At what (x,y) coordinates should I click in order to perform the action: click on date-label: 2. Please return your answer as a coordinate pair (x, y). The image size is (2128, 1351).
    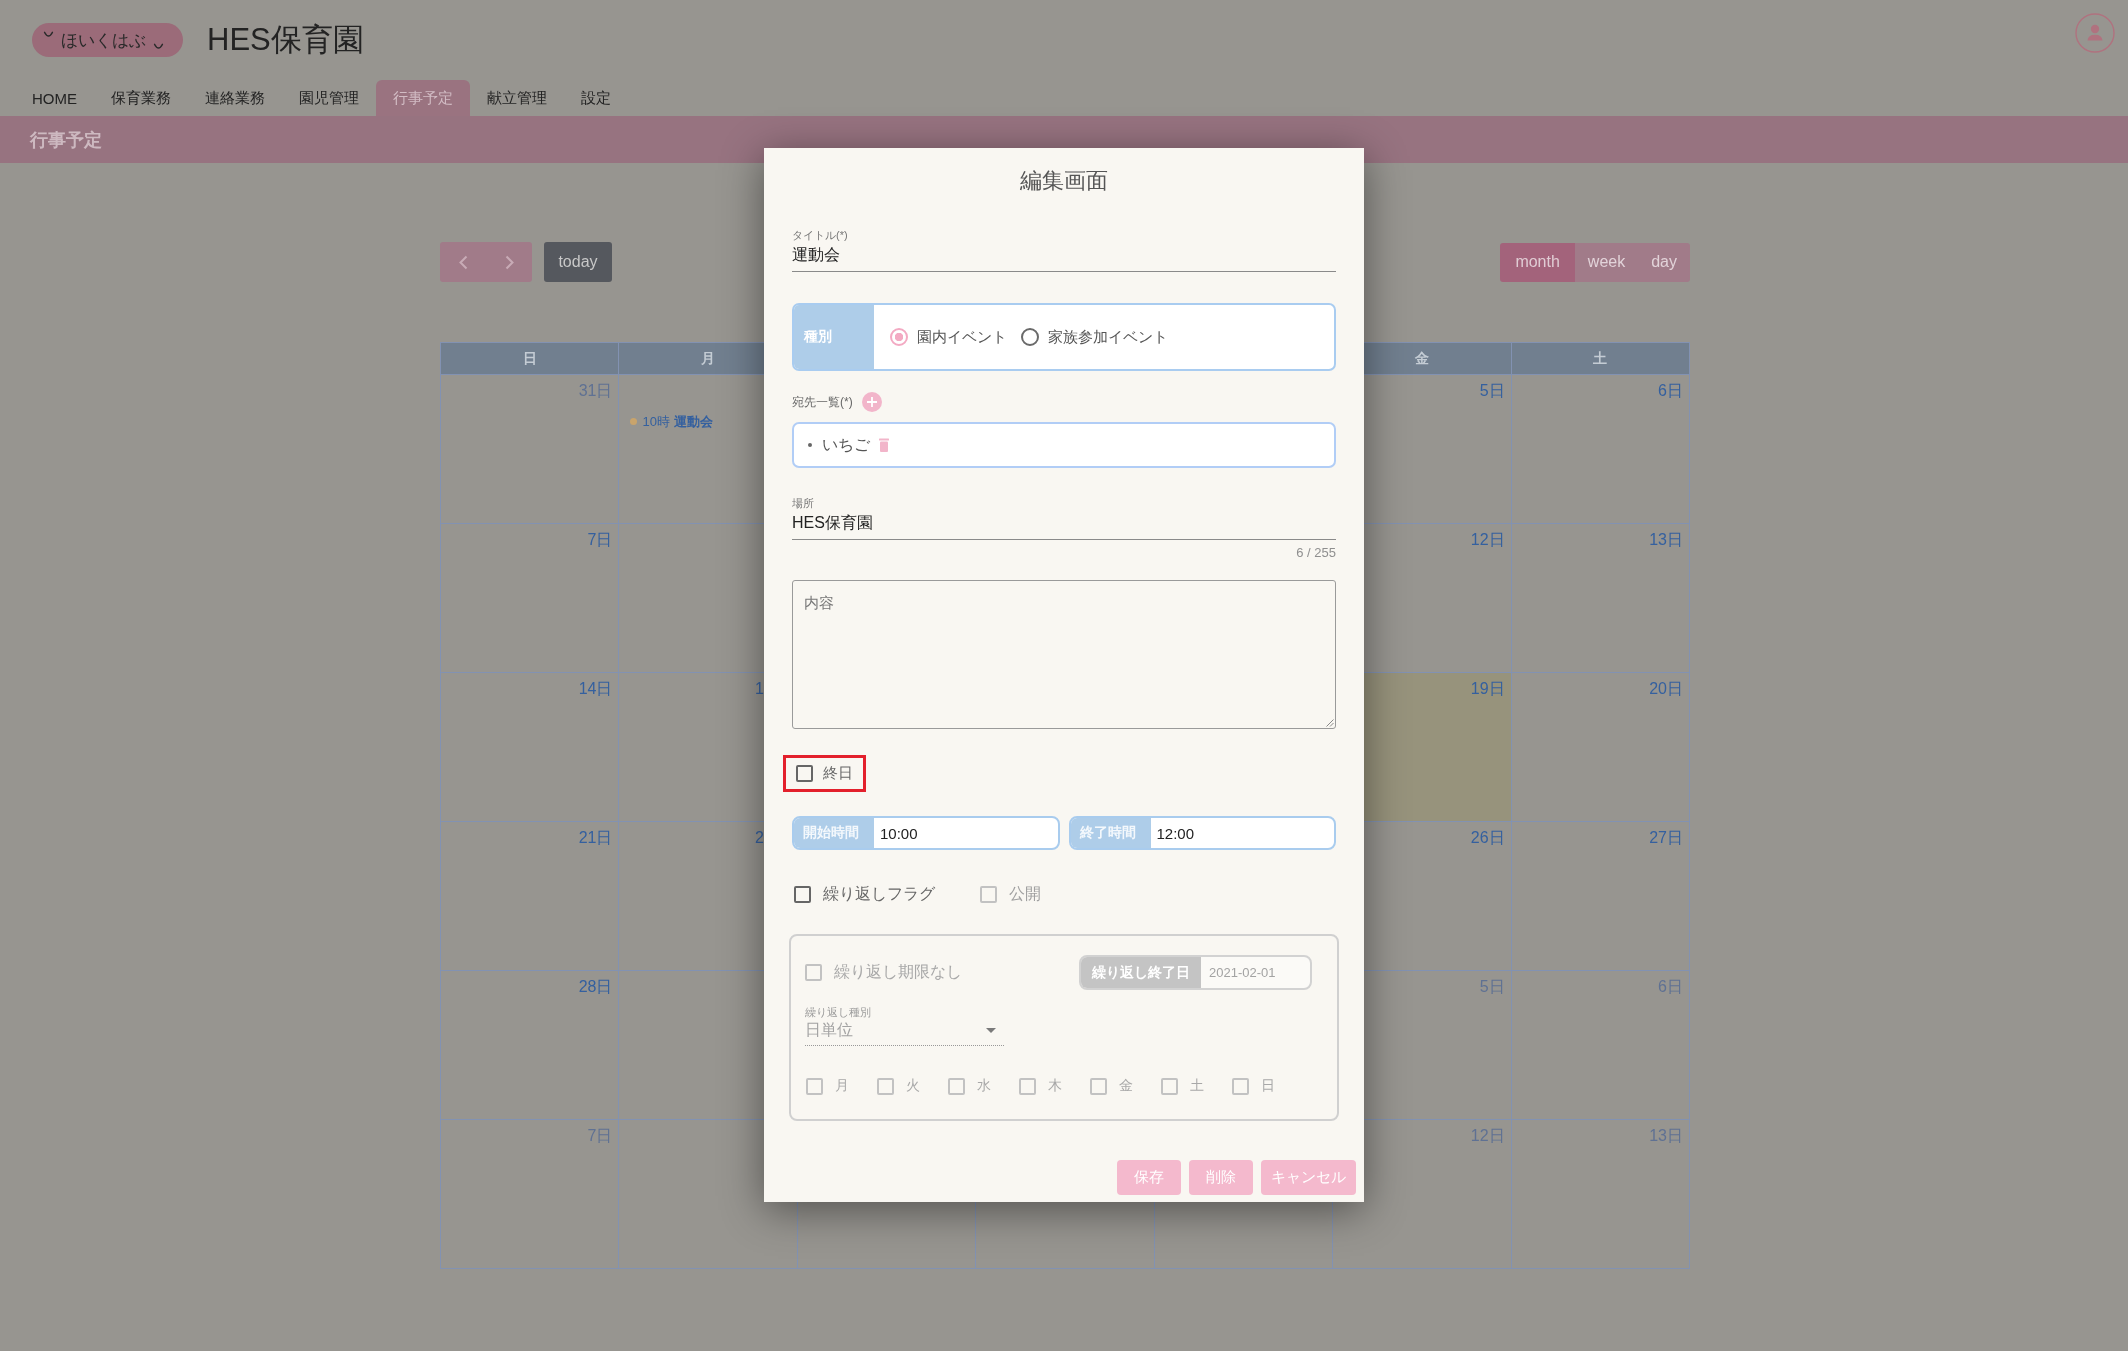
    Looking at the image, I should click on (759, 838).